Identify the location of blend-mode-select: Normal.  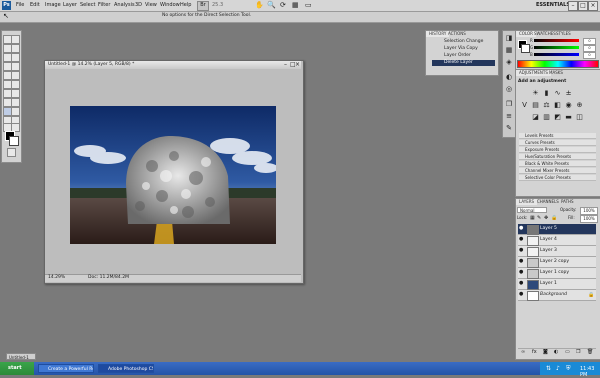
(532, 210).